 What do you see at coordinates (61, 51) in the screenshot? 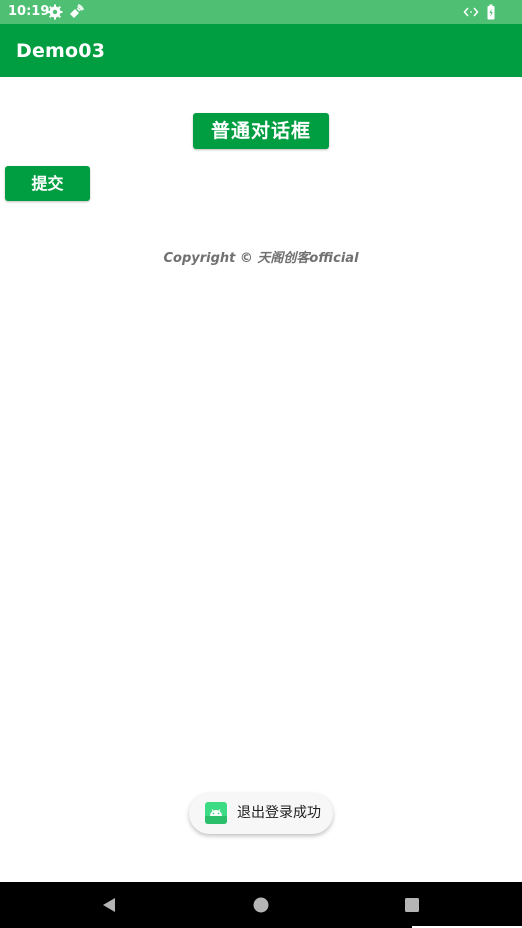
I see `app-title: Demo03` at bounding box center [61, 51].